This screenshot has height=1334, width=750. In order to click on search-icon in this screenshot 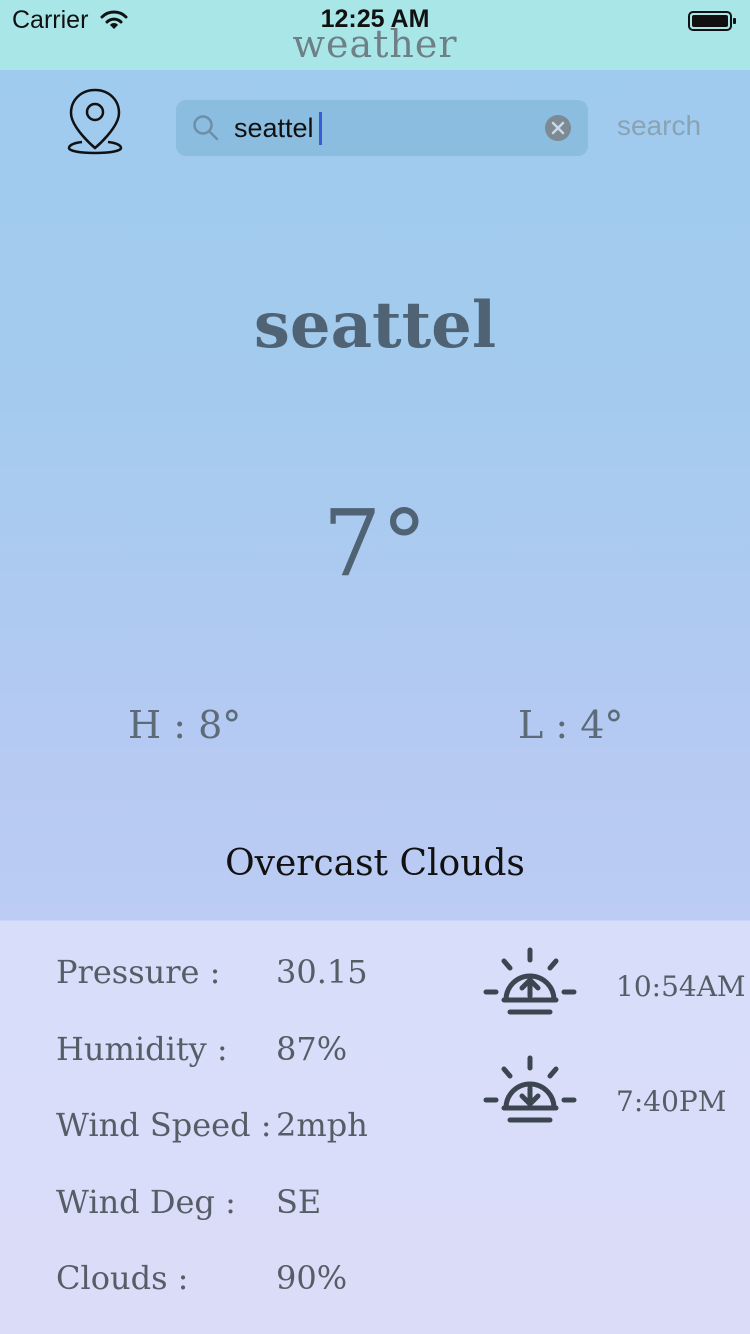, I will do `click(206, 128)`.